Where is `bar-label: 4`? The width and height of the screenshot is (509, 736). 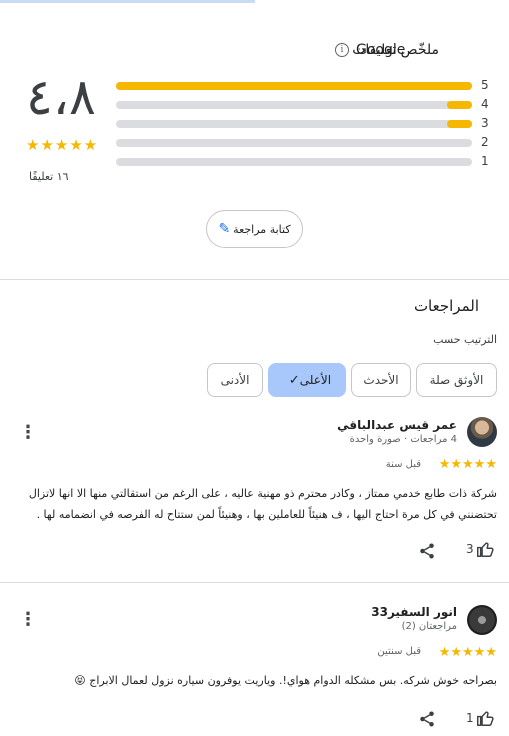
bar-label: 4 is located at coordinates (485, 104).